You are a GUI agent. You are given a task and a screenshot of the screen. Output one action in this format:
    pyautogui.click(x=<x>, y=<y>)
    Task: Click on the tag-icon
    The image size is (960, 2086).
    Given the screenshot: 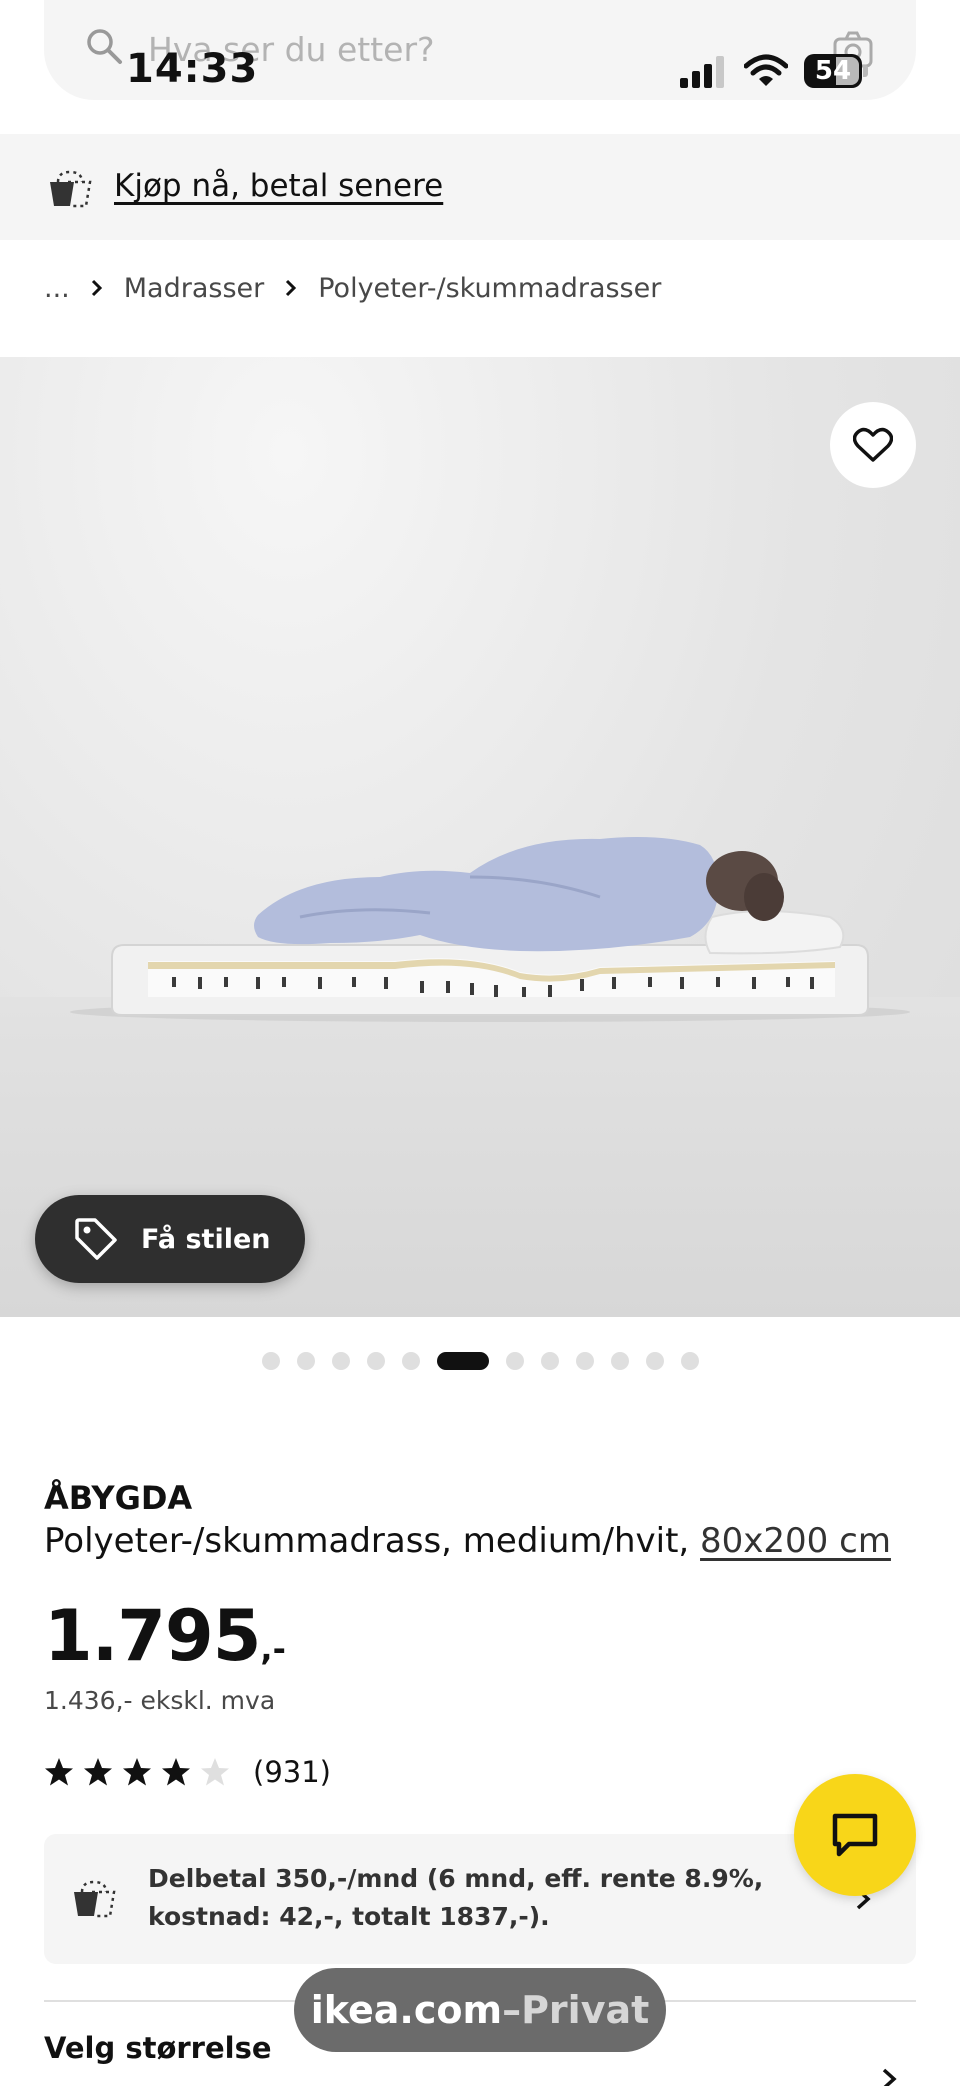 What is the action you would take?
    pyautogui.click(x=96, y=1239)
    